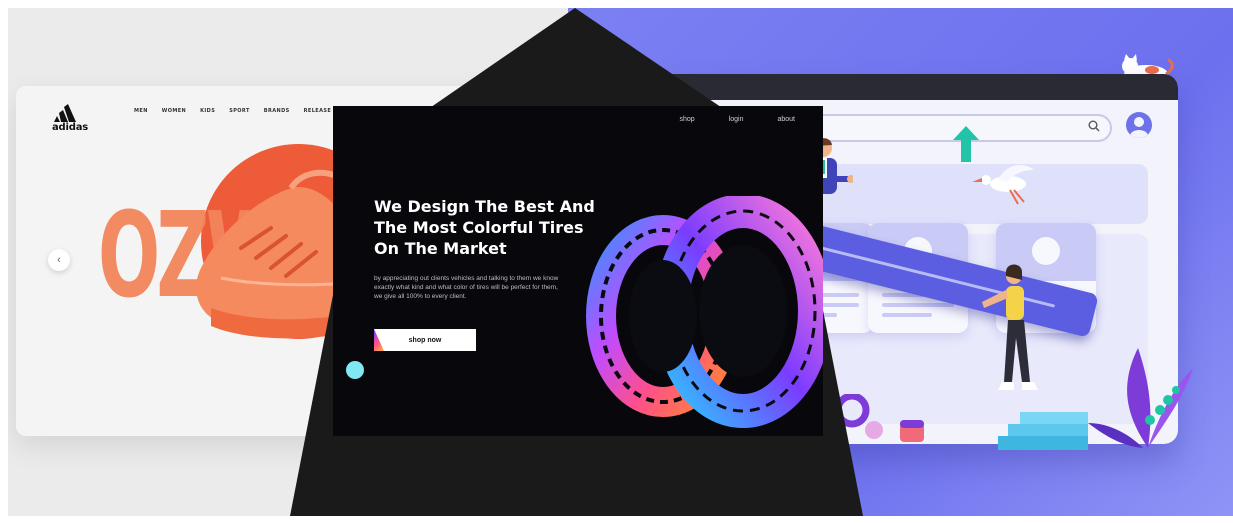 The image size is (1233, 523). I want to click on tires-nav: shop login about, so click(737, 119).